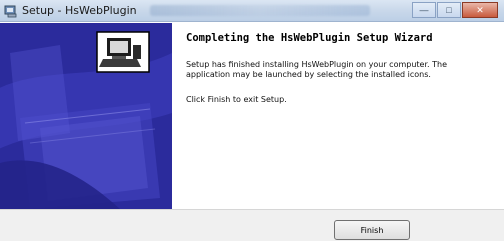  What do you see at coordinates (79, 10) in the screenshot?
I see `window-title: Setup - HsWebPlugin` at bounding box center [79, 10].